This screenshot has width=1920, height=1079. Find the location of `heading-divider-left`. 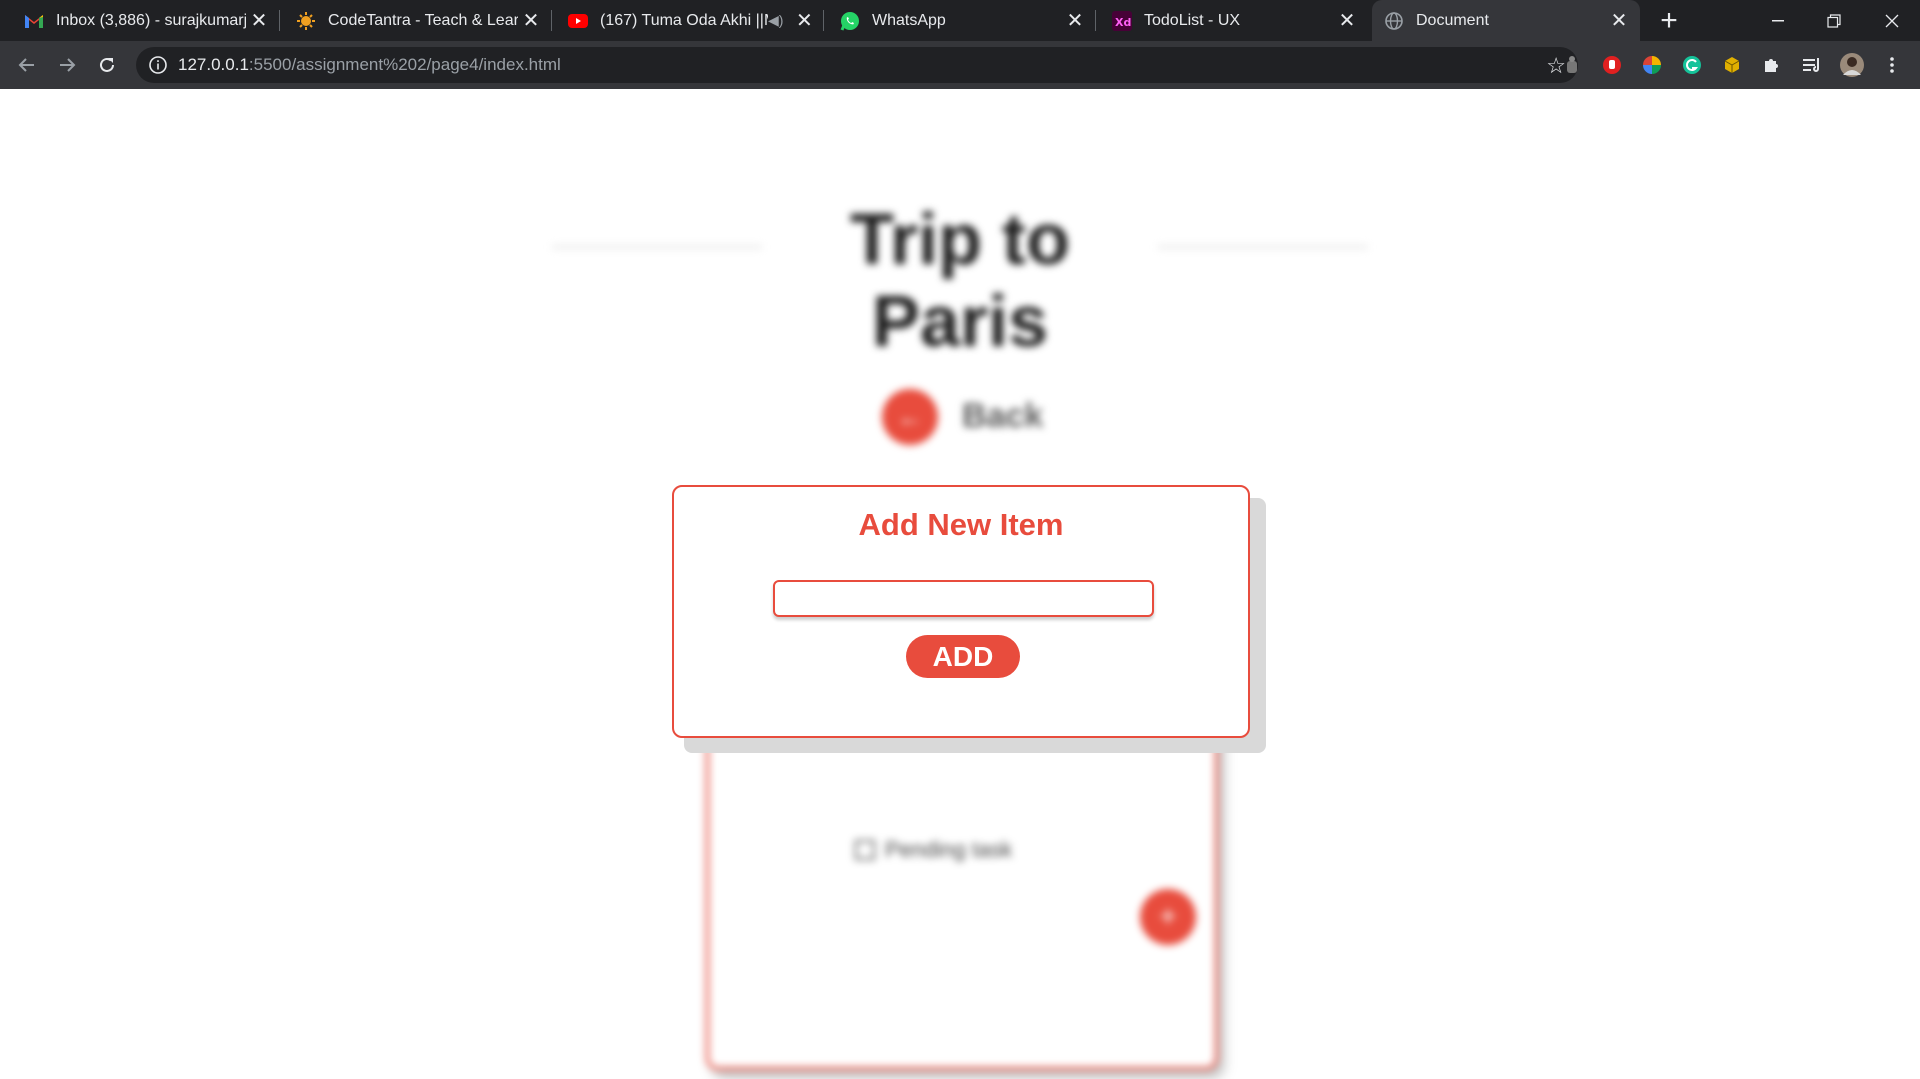

heading-divider-left is located at coordinates (657, 247).